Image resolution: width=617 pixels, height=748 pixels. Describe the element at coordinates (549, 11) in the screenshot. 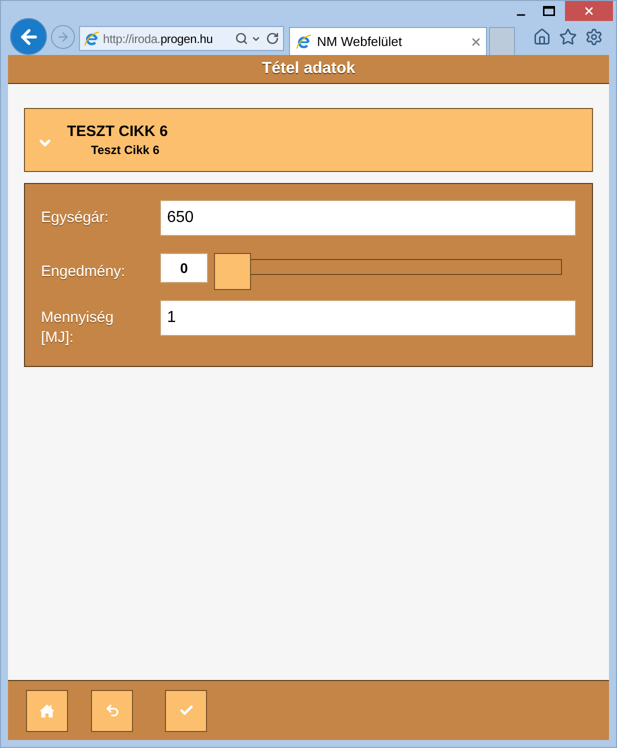

I see `maximize-icon` at that location.